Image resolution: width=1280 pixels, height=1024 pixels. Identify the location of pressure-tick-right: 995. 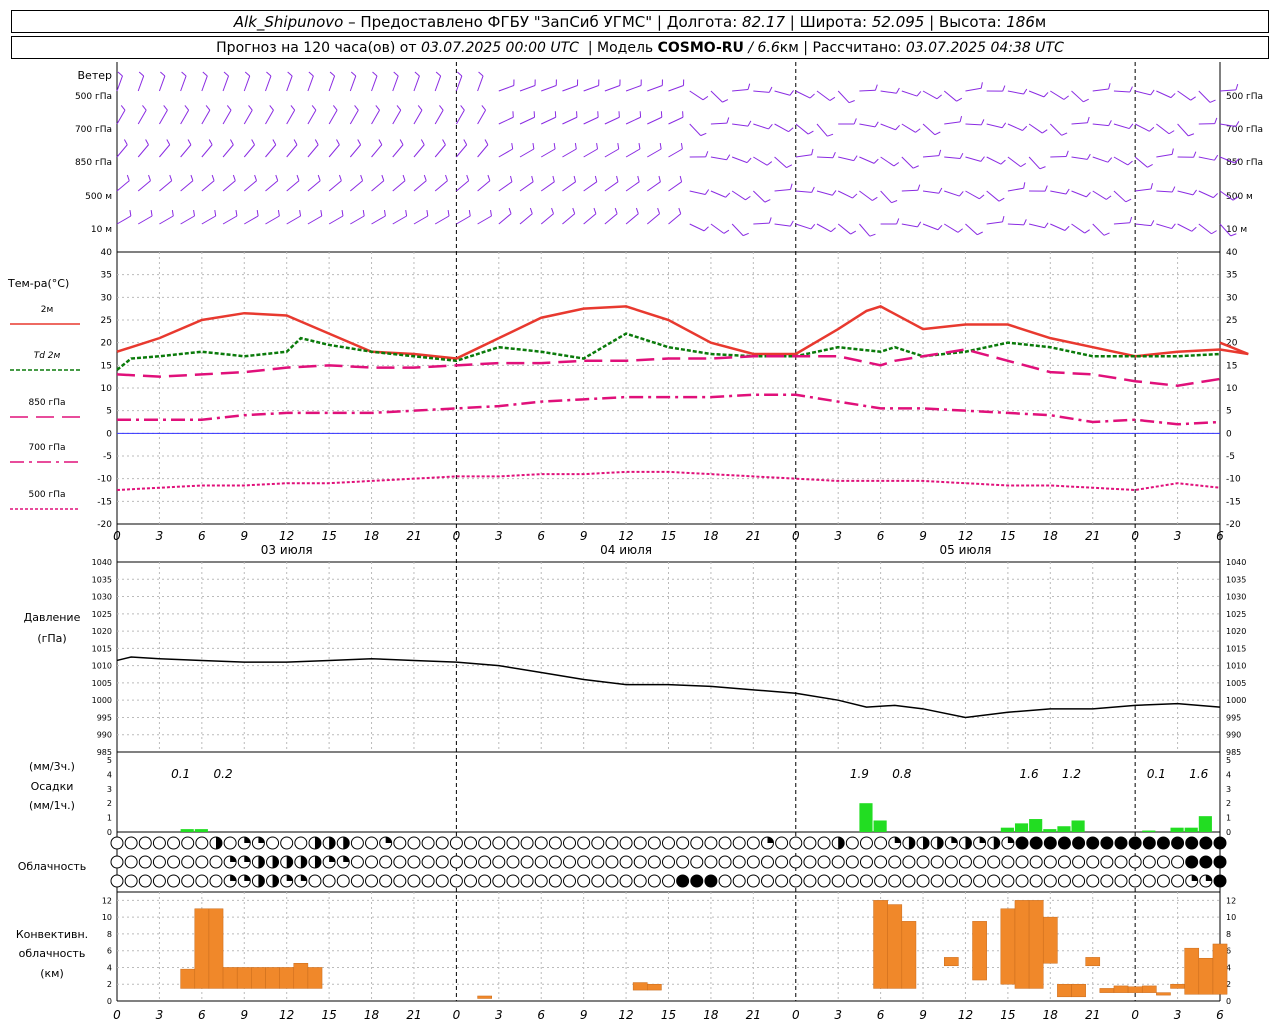
(1233, 717).